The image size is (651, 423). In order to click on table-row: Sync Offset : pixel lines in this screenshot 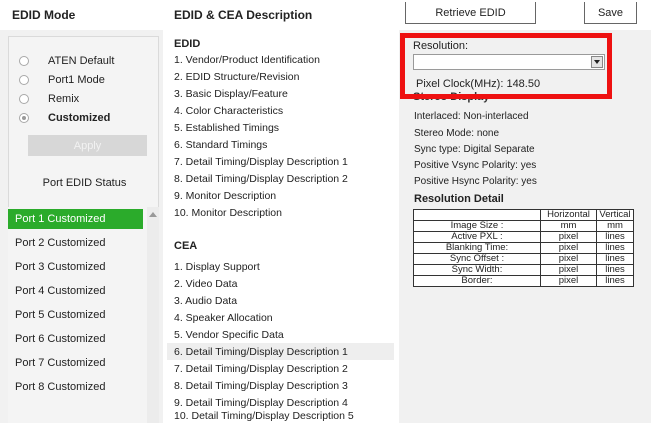, I will do `click(523, 259)`.